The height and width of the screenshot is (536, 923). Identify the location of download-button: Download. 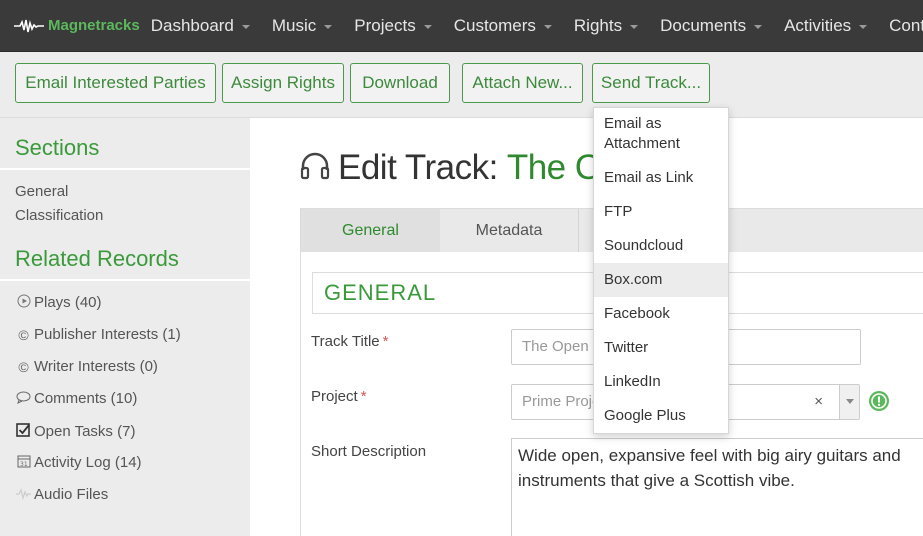
(400, 83).